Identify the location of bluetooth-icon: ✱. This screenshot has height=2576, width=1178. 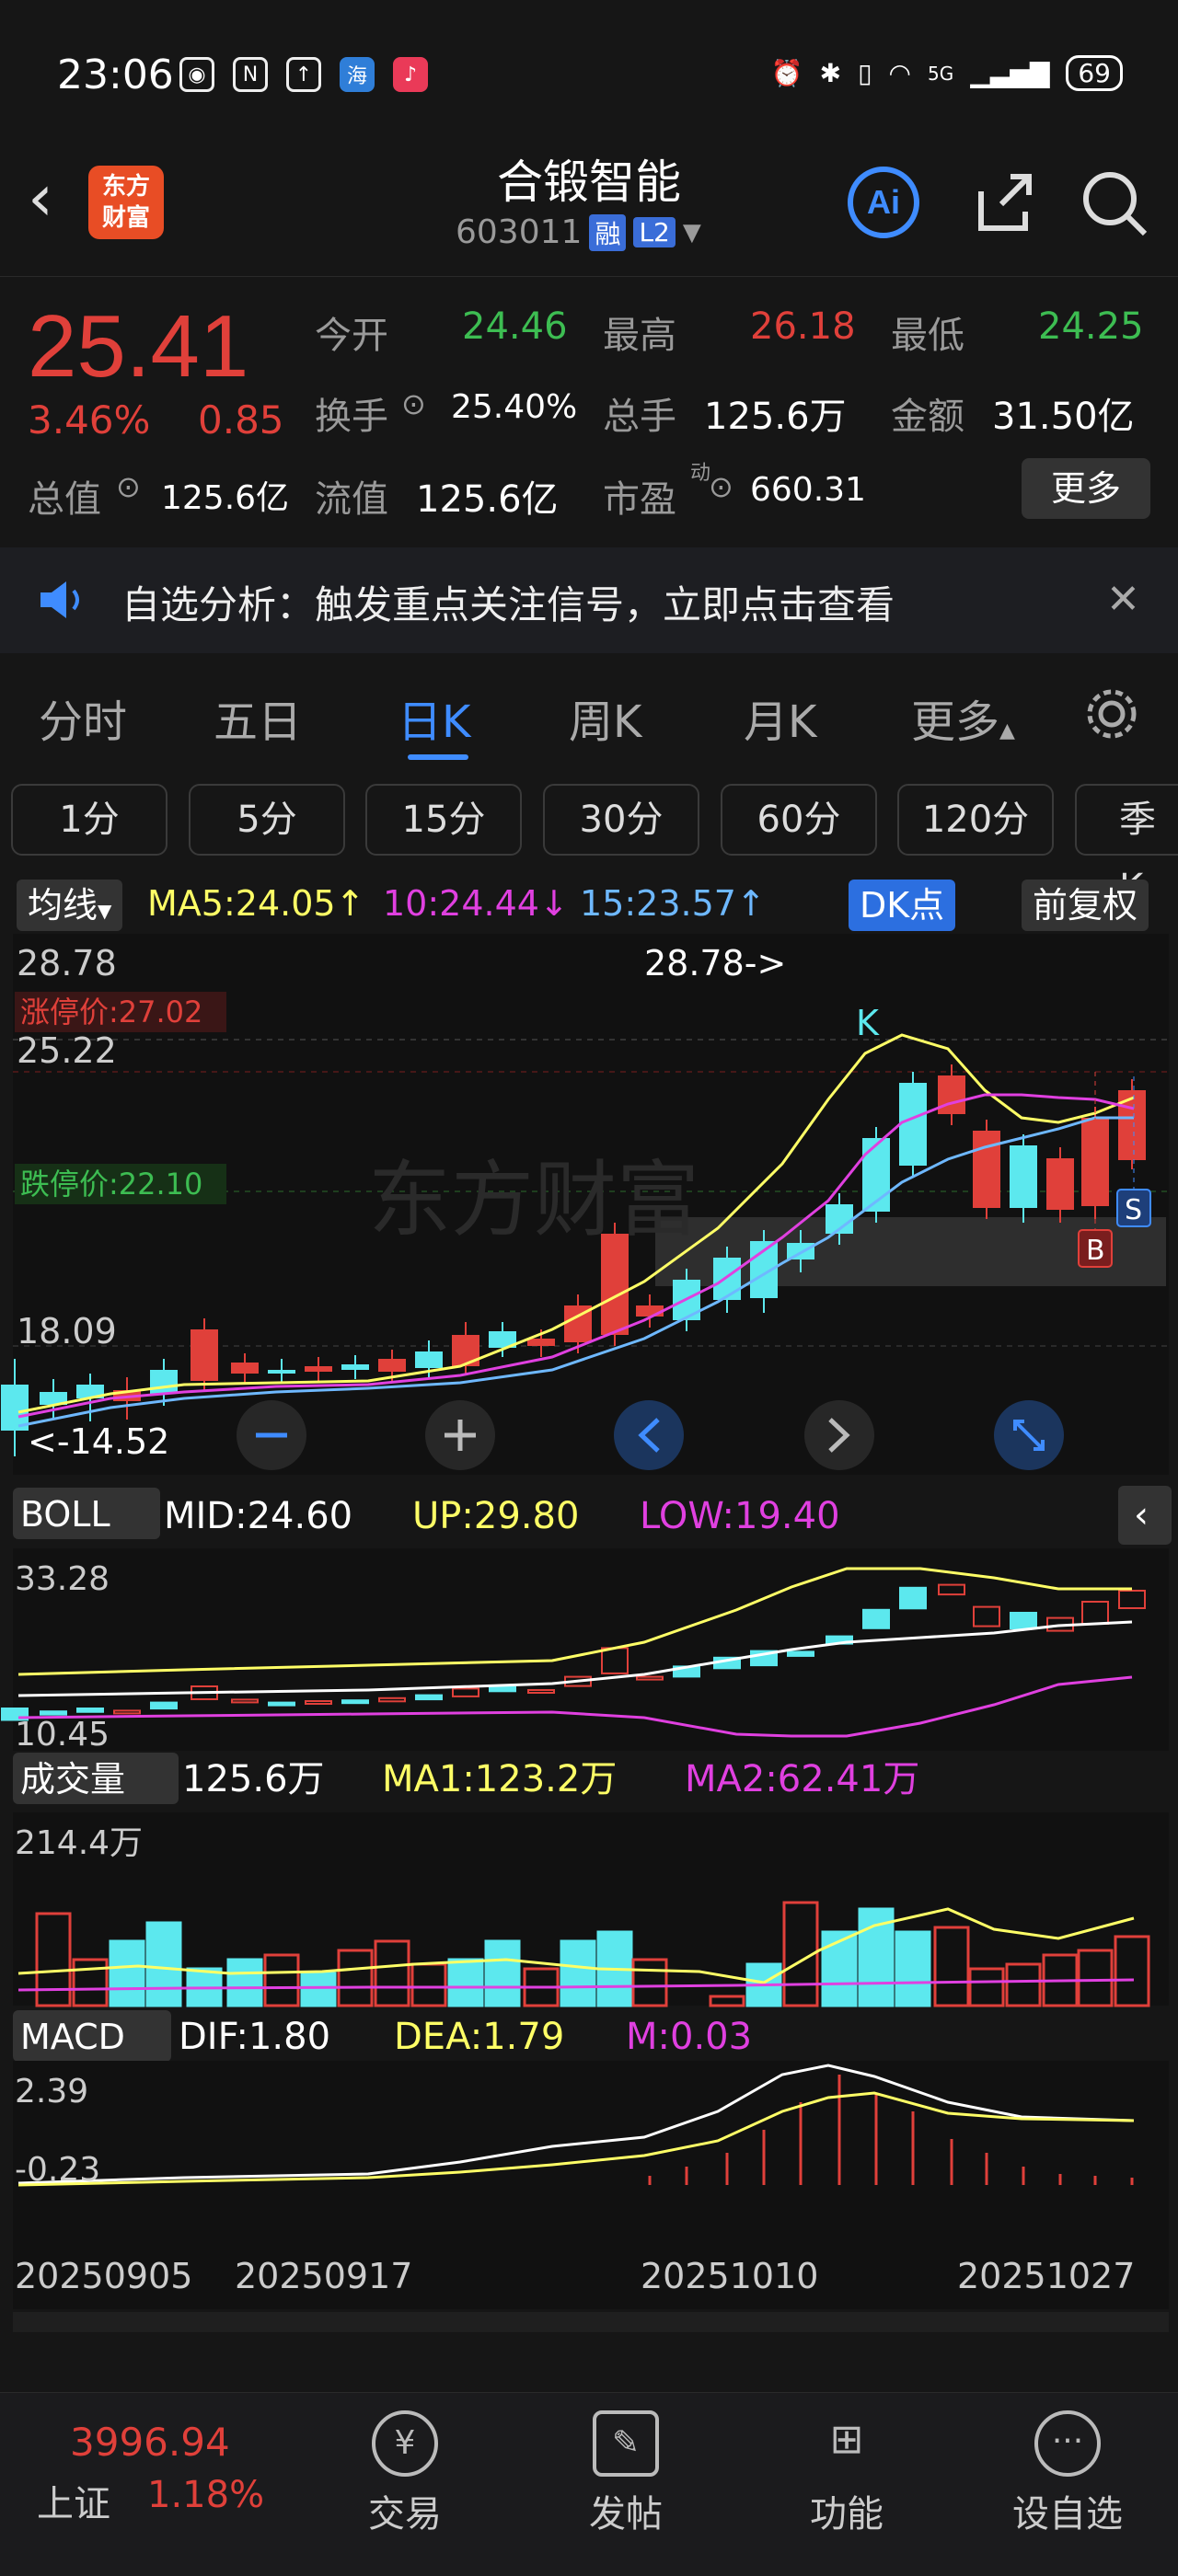
(830, 73).